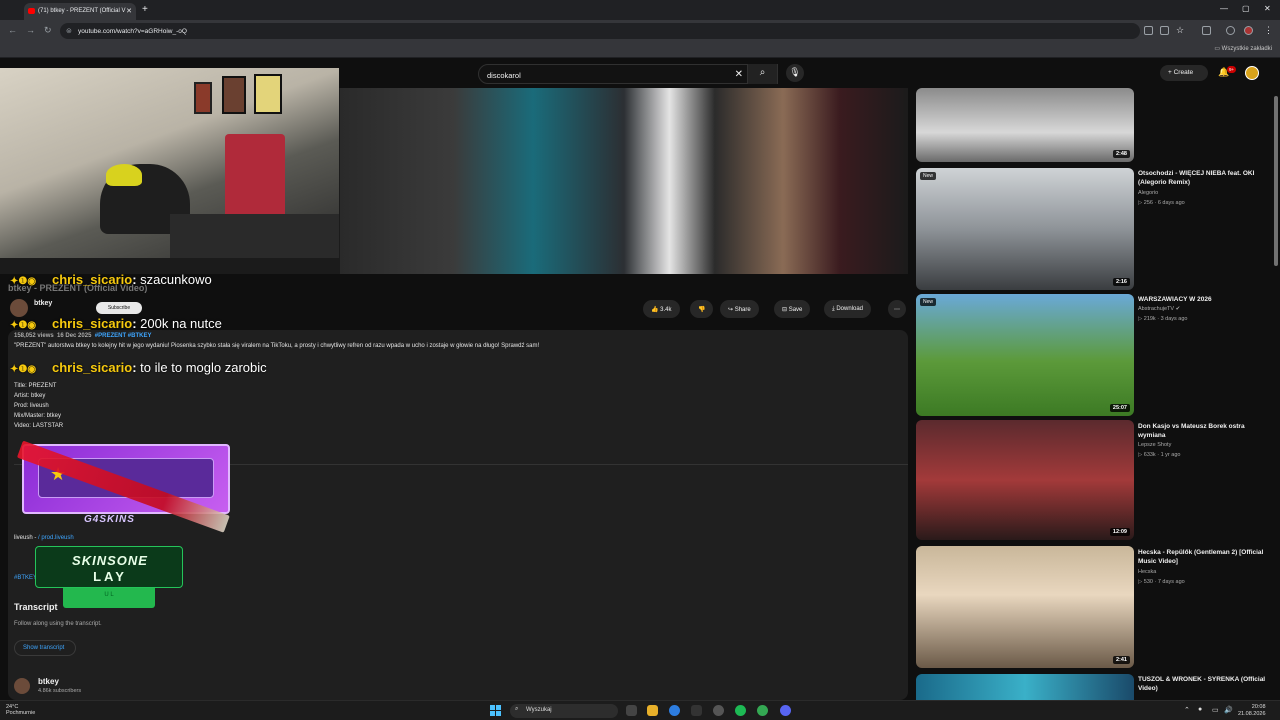 Image resolution: width=1280 pixels, height=720 pixels. Describe the element at coordinates (1203, 431) in the screenshot. I see `related-title: Don Kasjo vs Mateusz Borek ostra wymiana` at that location.